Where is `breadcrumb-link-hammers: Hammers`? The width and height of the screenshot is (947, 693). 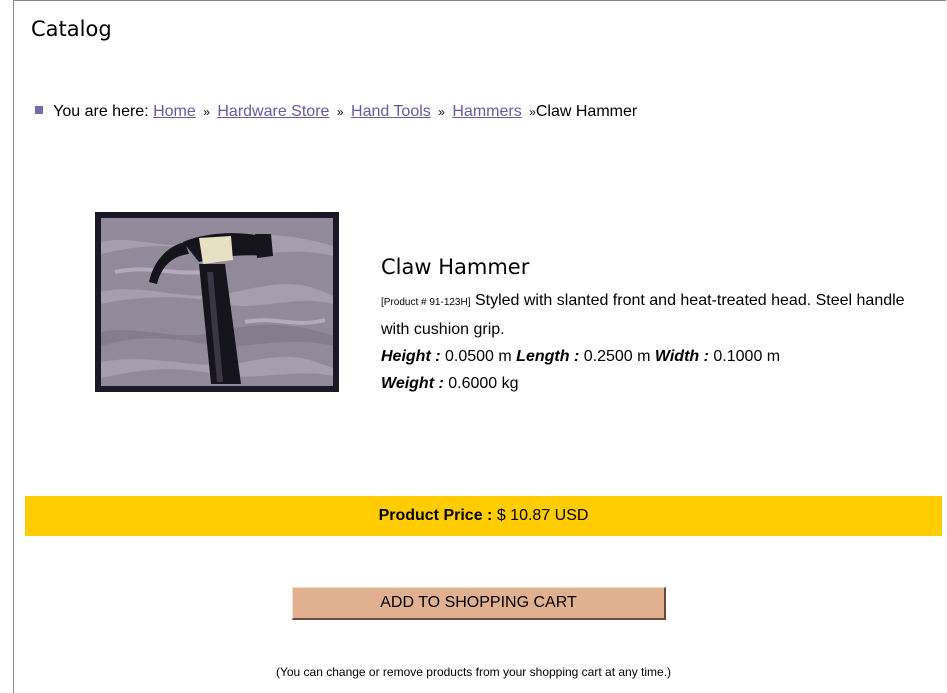
breadcrumb-link-hammers: Hammers is located at coordinates (486, 111).